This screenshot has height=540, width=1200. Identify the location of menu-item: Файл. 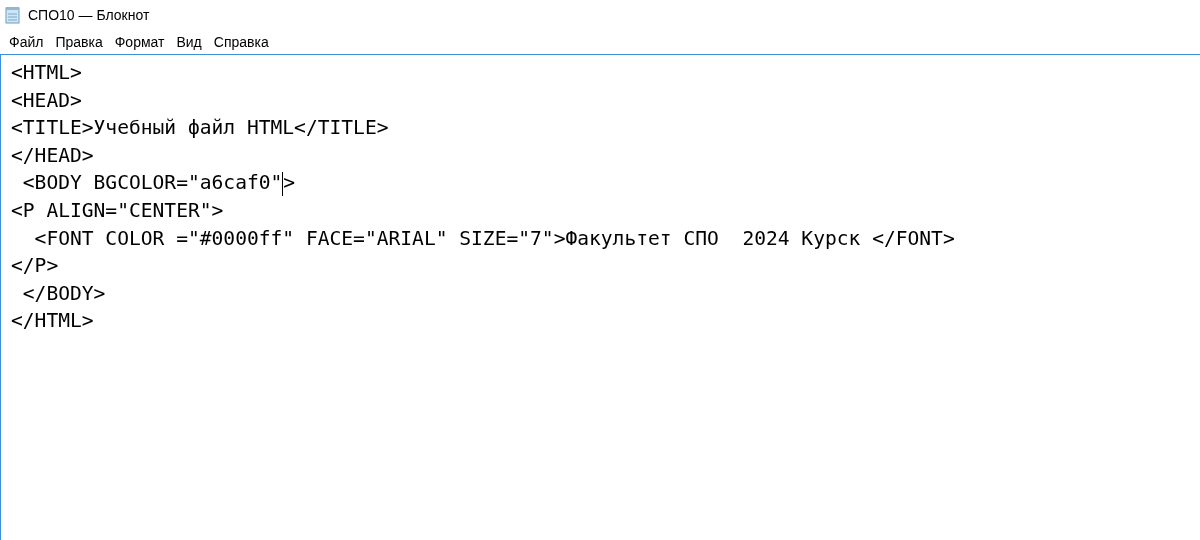
(26, 42).